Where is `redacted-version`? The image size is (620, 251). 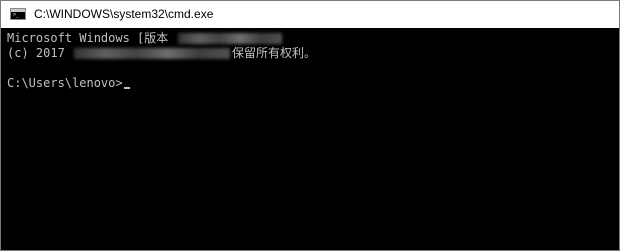
redacted-version is located at coordinates (229, 38).